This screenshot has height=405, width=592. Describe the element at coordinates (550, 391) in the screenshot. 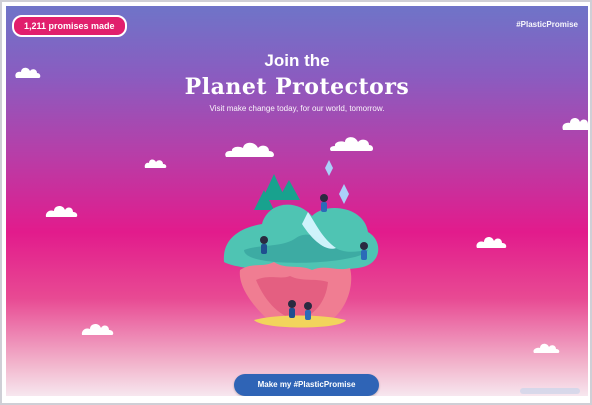

I see `footer-hint` at that location.